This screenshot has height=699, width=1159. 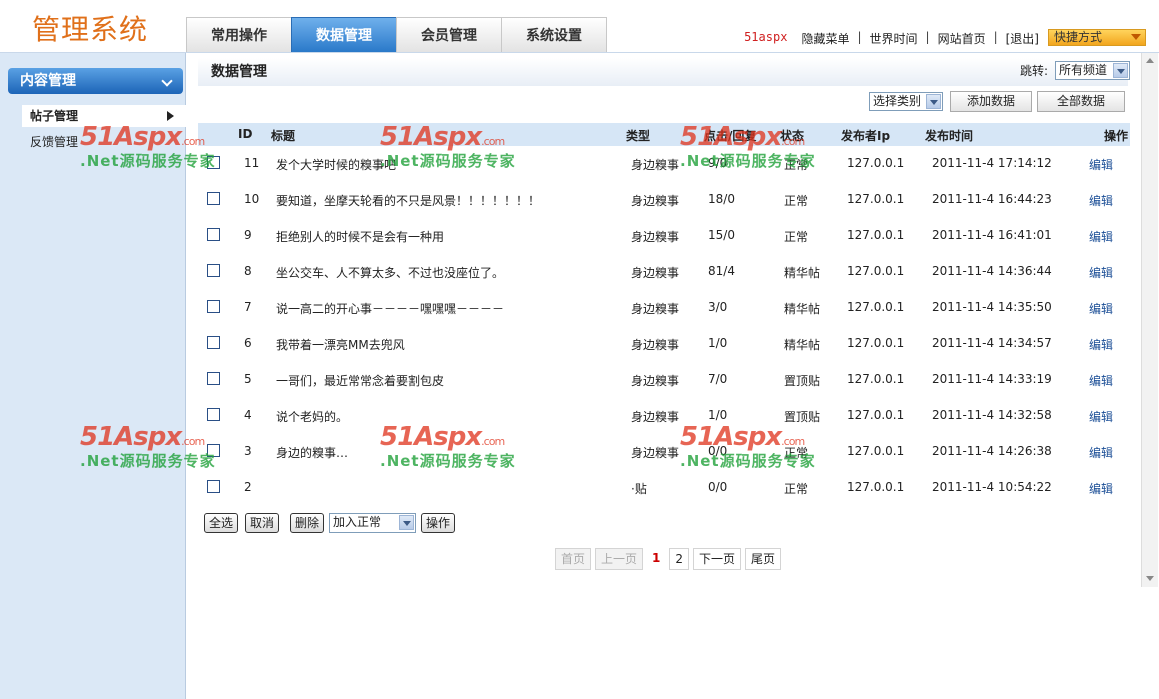 What do you see at coordinates (894, 38) in the screenshot?
I see `world-time-link: 世界时间` at bounding box center [894, 38].